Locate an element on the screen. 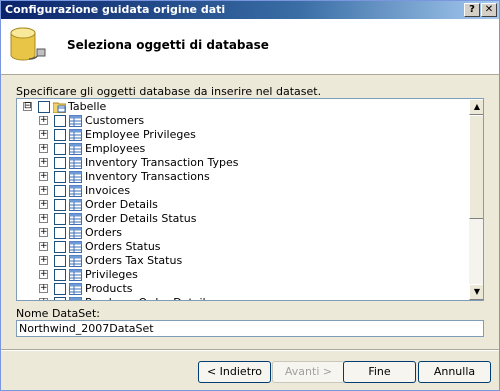  footer-separator is located at coordinates (250, 350).